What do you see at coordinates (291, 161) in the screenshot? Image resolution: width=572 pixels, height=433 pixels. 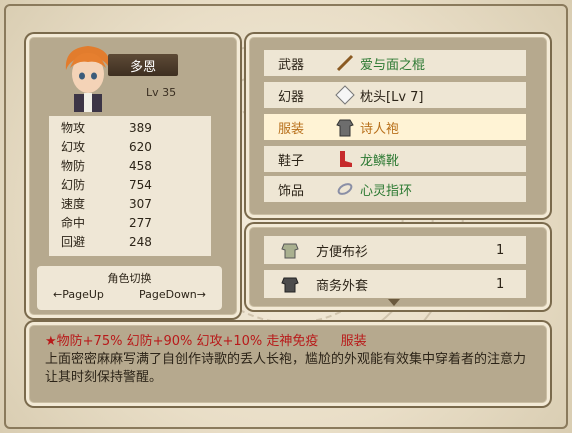 I see `slot-label: 鞋子` at bounding box center [291, 161].